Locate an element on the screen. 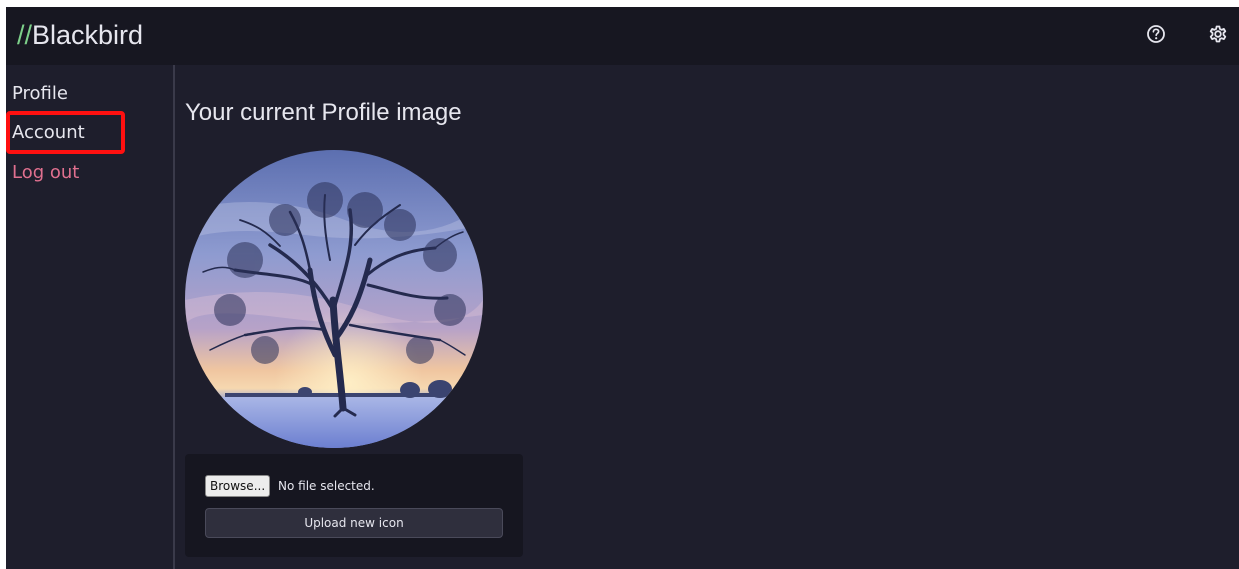 Image resolution: width=1239 pixels, height=569 pixels. sidebar-divider is located at coordinates (174, 317).